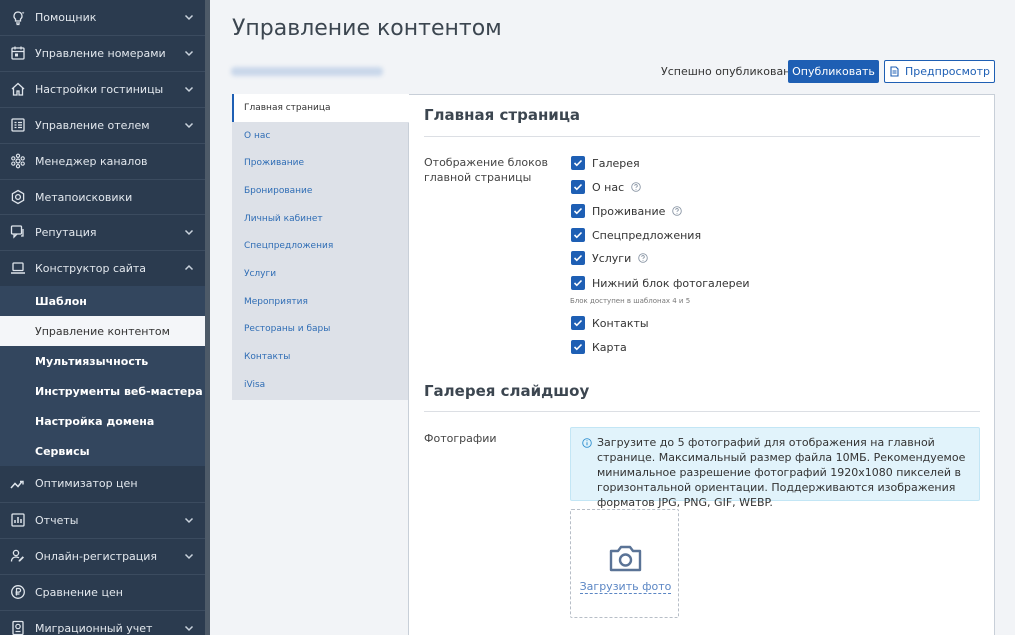 This screenshot has height=635, width=1015. What do you see at coordinates (189, 267) in the screenshot?
I see `chevron-up-icon` at bounding box center [189, 267].